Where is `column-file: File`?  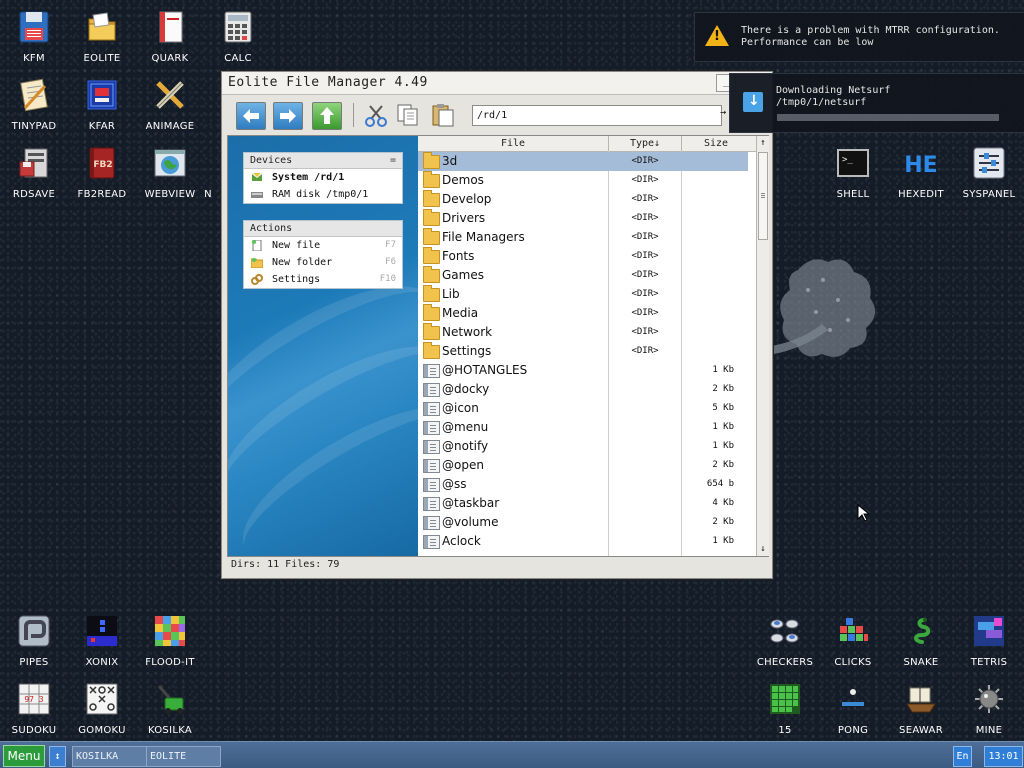
column-file: File is located at coordinates (513, 143).